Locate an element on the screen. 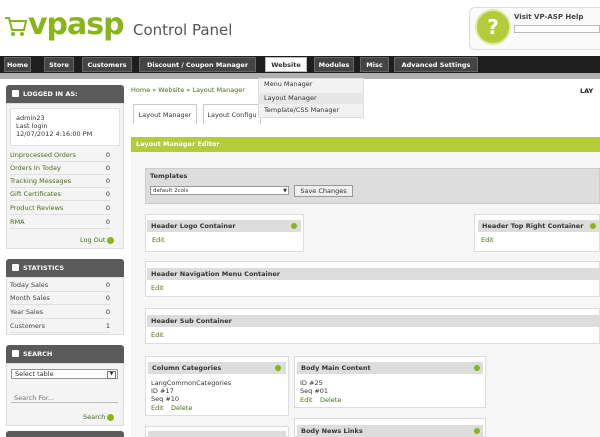  body-main-seq: Seq #01 is located at coordinates (314, 391).